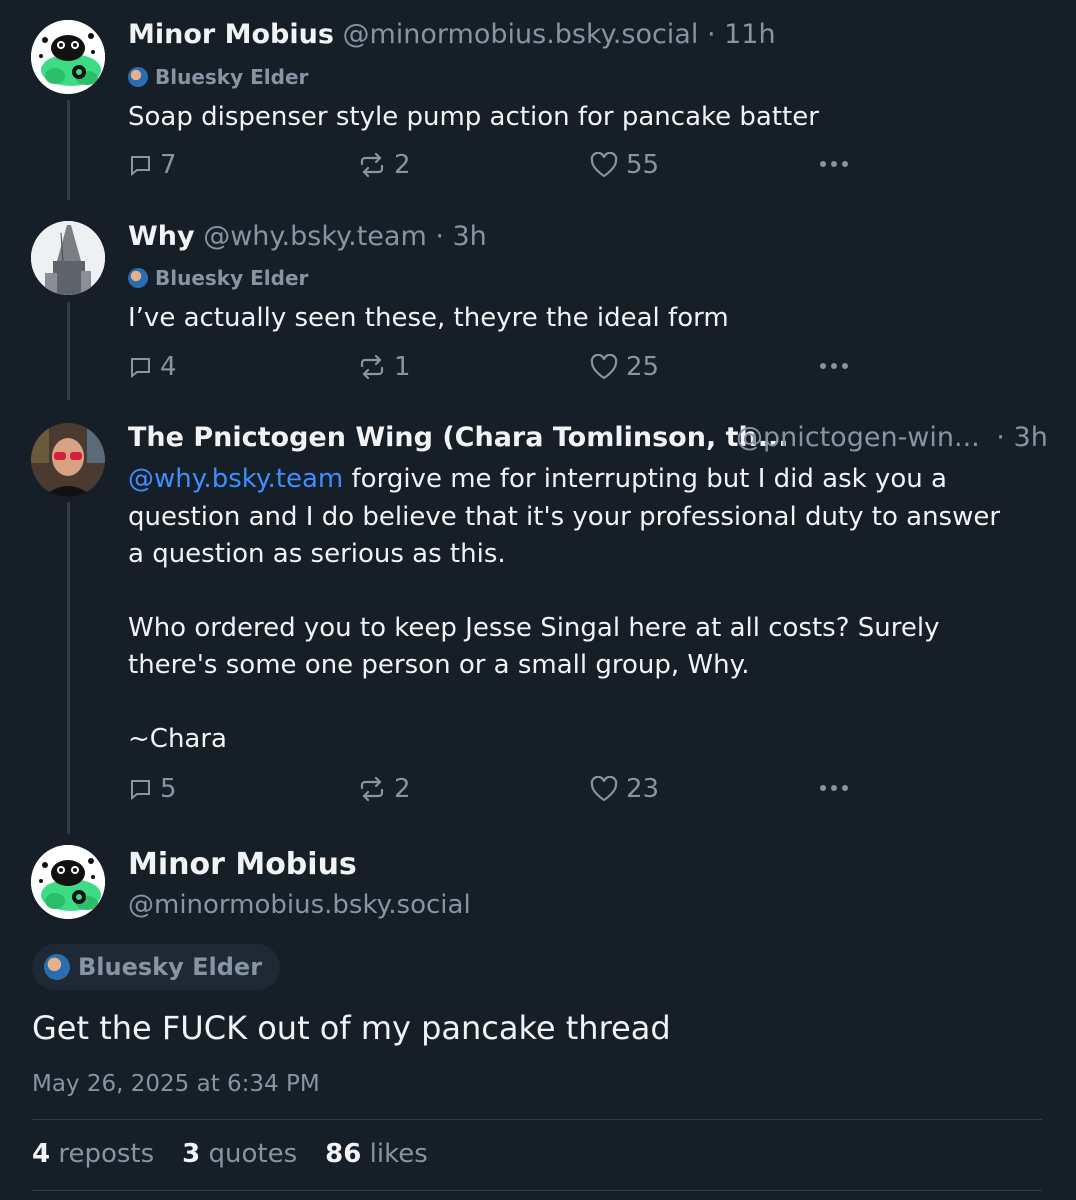  I want to click on reply-count: 4, so click(168, 367).